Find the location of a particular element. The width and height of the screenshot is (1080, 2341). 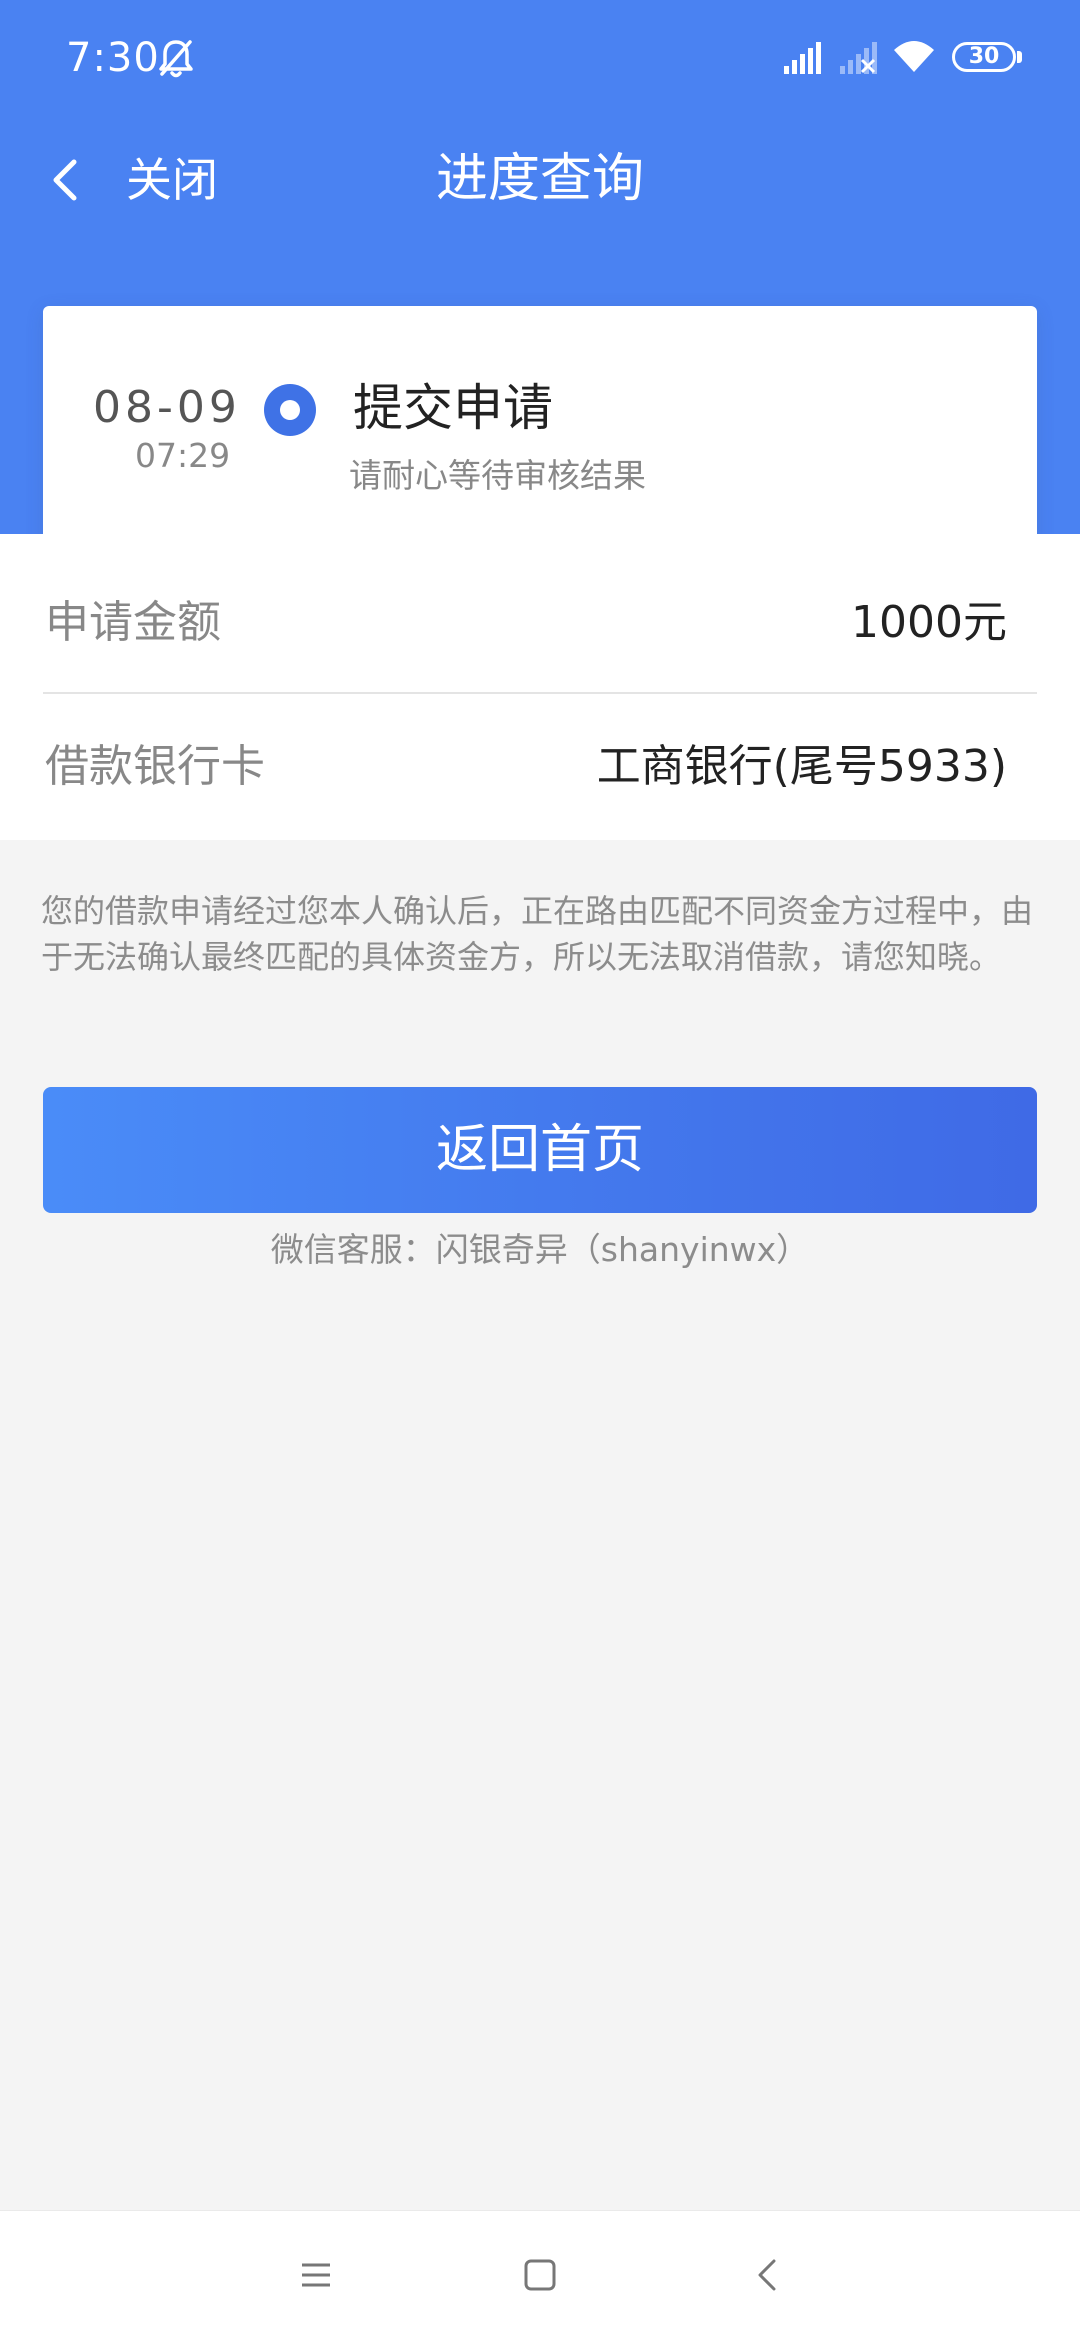

page-title: 进度查询 is located at coordinates (539, 179).